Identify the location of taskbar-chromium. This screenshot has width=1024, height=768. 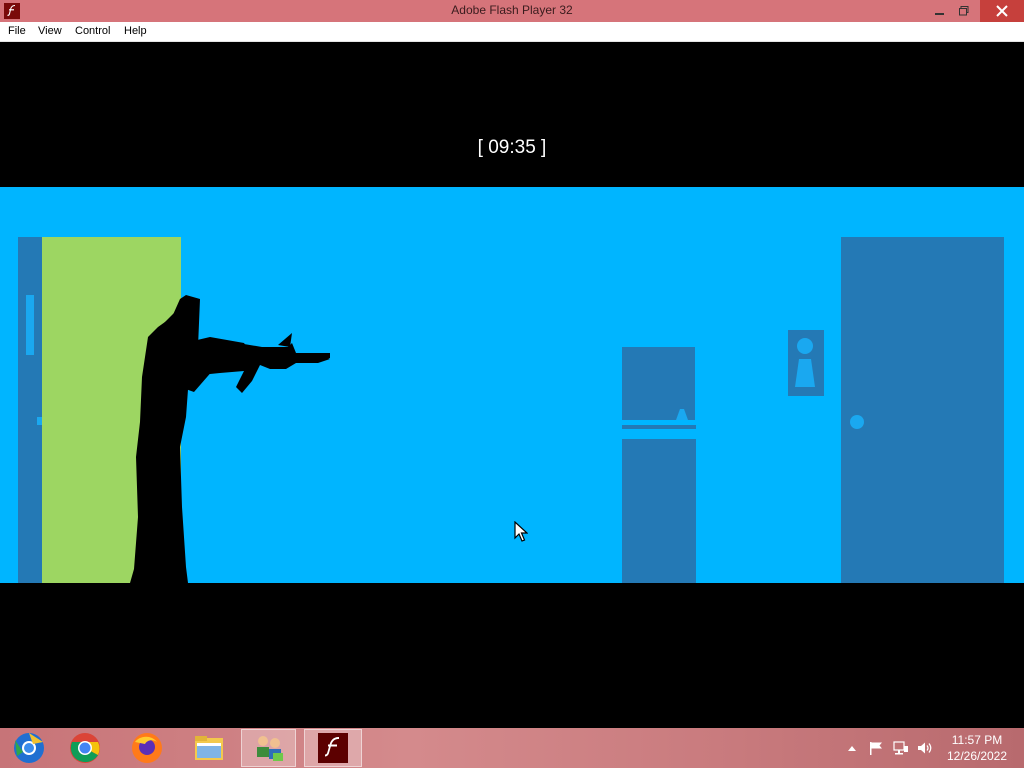
(29, 748).